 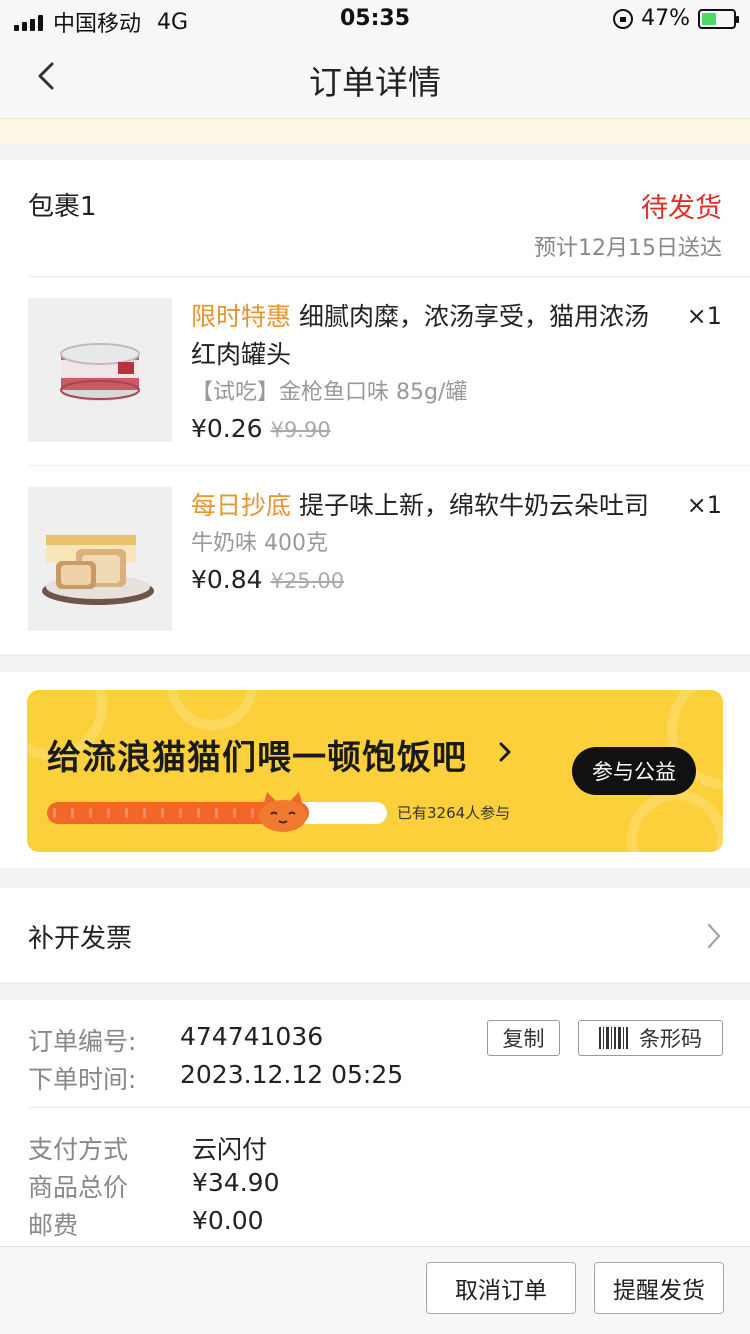 What do you see at coordinates (282, 812) in the screenshot?
I see `cat-icon` at bounding box center [282, 812].